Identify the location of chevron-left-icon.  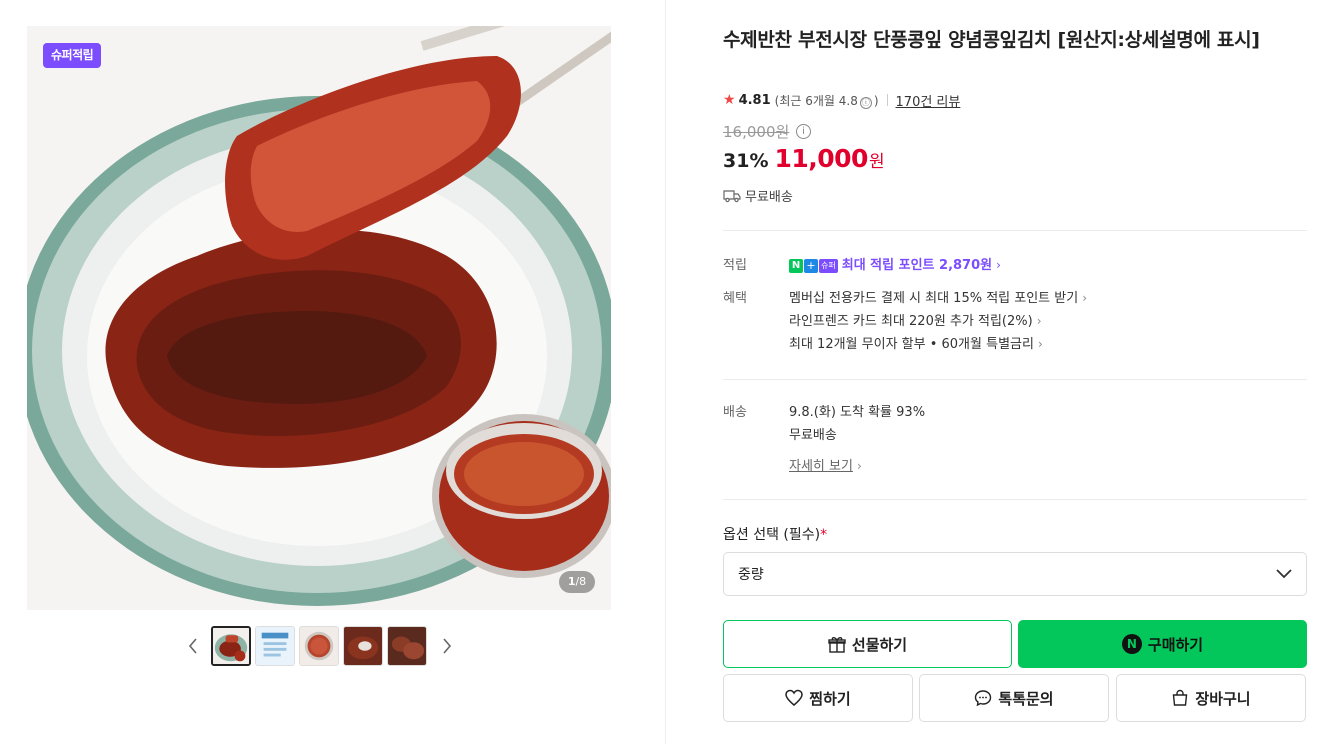
(192, 646).